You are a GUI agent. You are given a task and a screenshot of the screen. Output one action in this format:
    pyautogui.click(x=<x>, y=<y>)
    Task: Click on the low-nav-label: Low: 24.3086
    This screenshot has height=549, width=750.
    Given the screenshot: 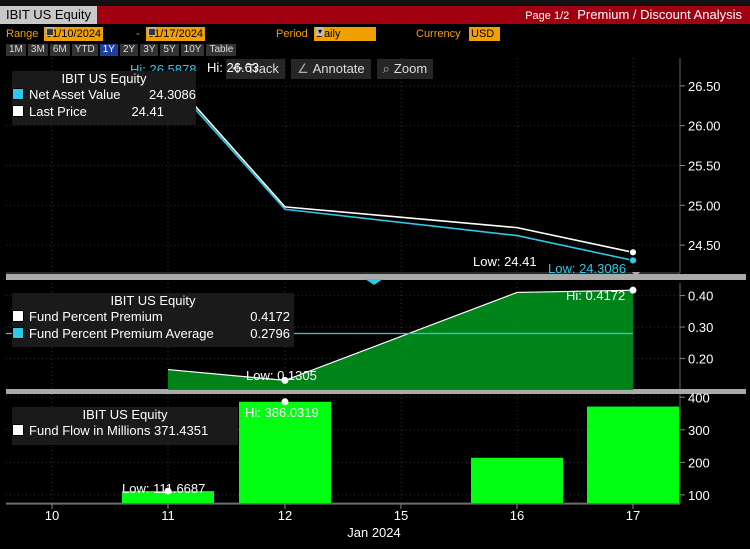 What is the action you would take?
    pyautogui.click(x=587, y=268)
    